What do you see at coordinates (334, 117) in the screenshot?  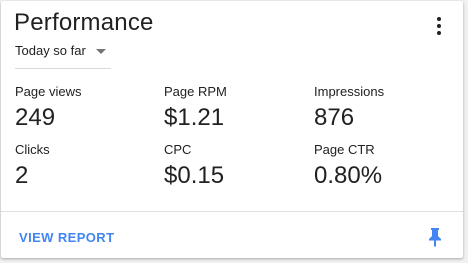 I see `metric-value: 876` at bounding box center [334, 117].